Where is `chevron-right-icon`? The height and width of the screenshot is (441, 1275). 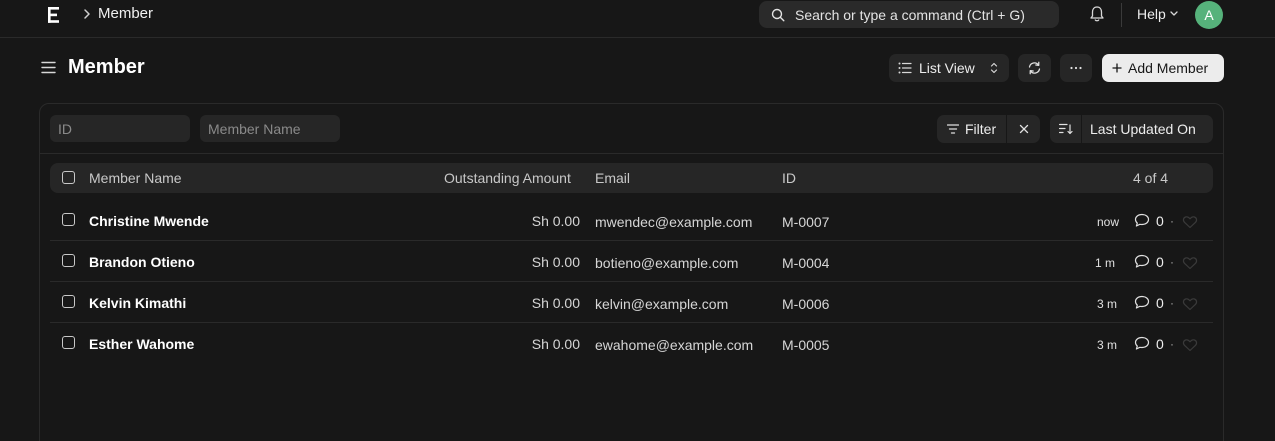 chevron-right-icon is located at coordinates (87, 14).